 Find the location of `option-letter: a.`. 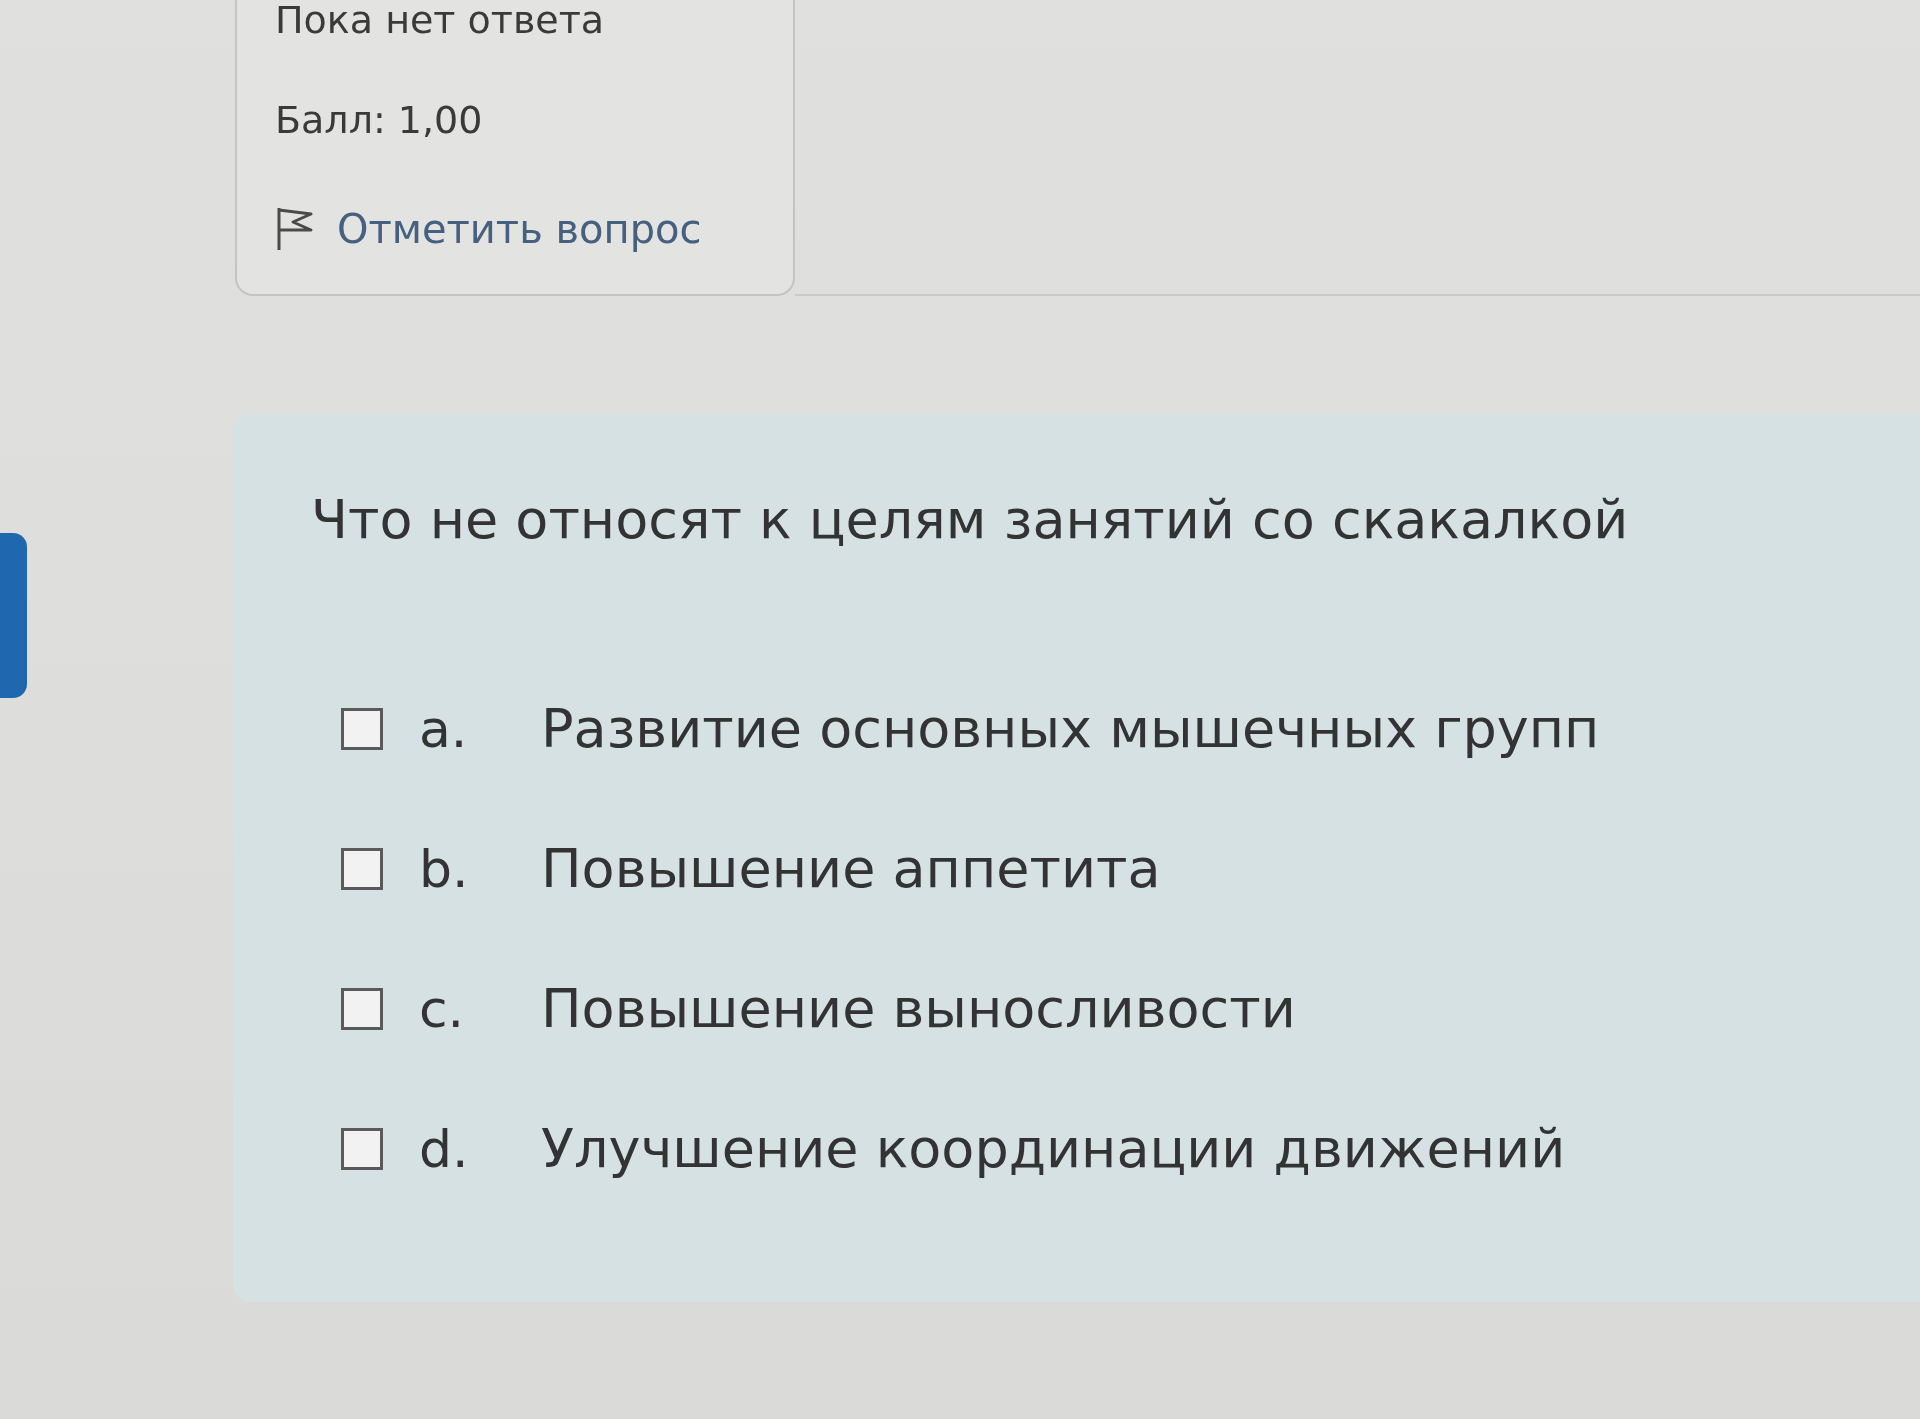

option-letter: a. is located at coordinates (444, 729).